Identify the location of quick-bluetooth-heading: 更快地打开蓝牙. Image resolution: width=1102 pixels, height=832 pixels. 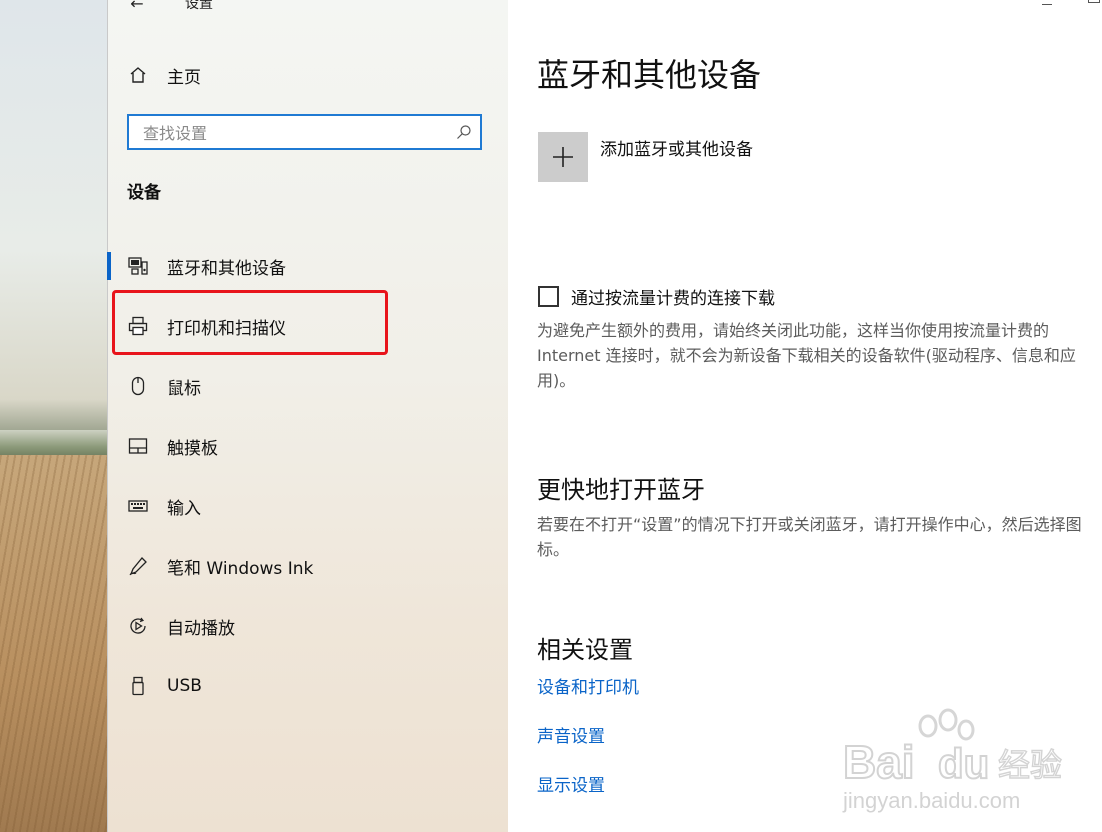
(621, 490).